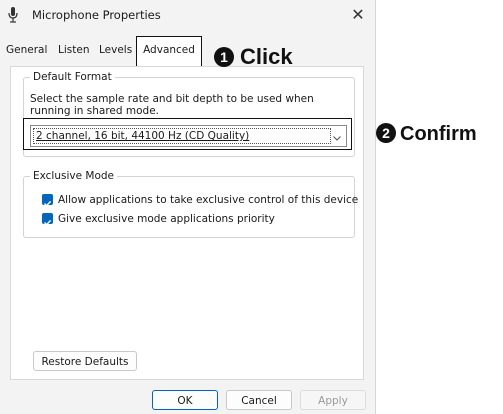  What do you see at coordinates (72, 77) in the screenshot?
I see `default-format-legend: Default Format` at bounding box center [72, 77].